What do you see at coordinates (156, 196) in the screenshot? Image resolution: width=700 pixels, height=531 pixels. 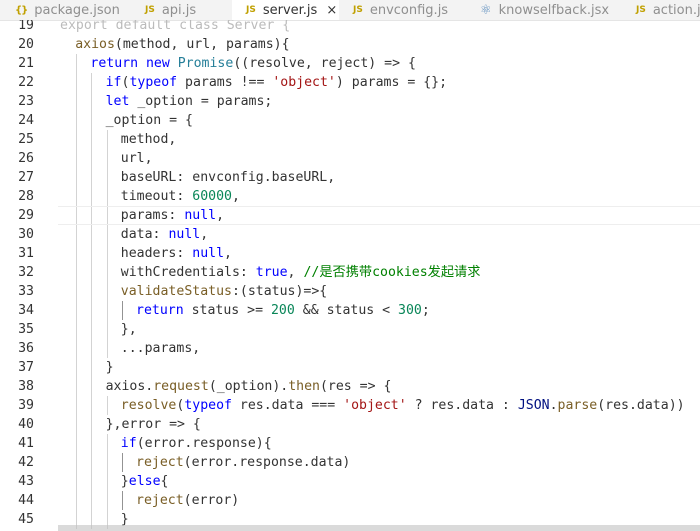 I see `code-token: timeout:` at bounding box center [156, 196].